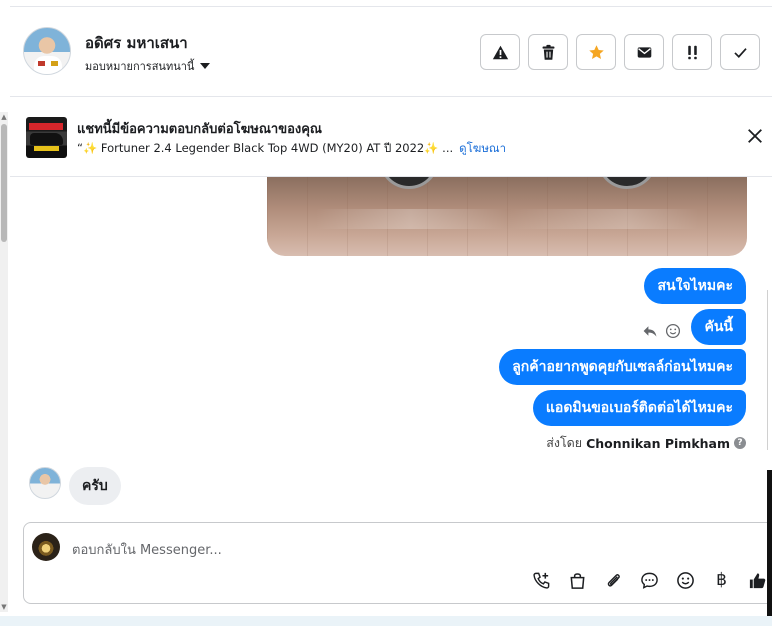 The image size is (772, 626). I want to click on incoming-message: ครับ, so click(95, 486).